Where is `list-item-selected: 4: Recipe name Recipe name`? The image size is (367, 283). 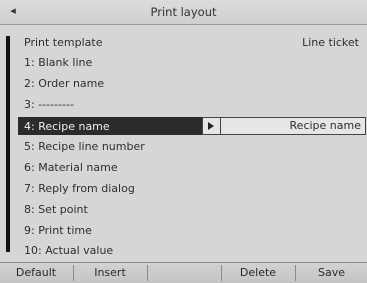
list-item-selected: 4: Recipe name Recipe name is located at coordinates (192, 126).